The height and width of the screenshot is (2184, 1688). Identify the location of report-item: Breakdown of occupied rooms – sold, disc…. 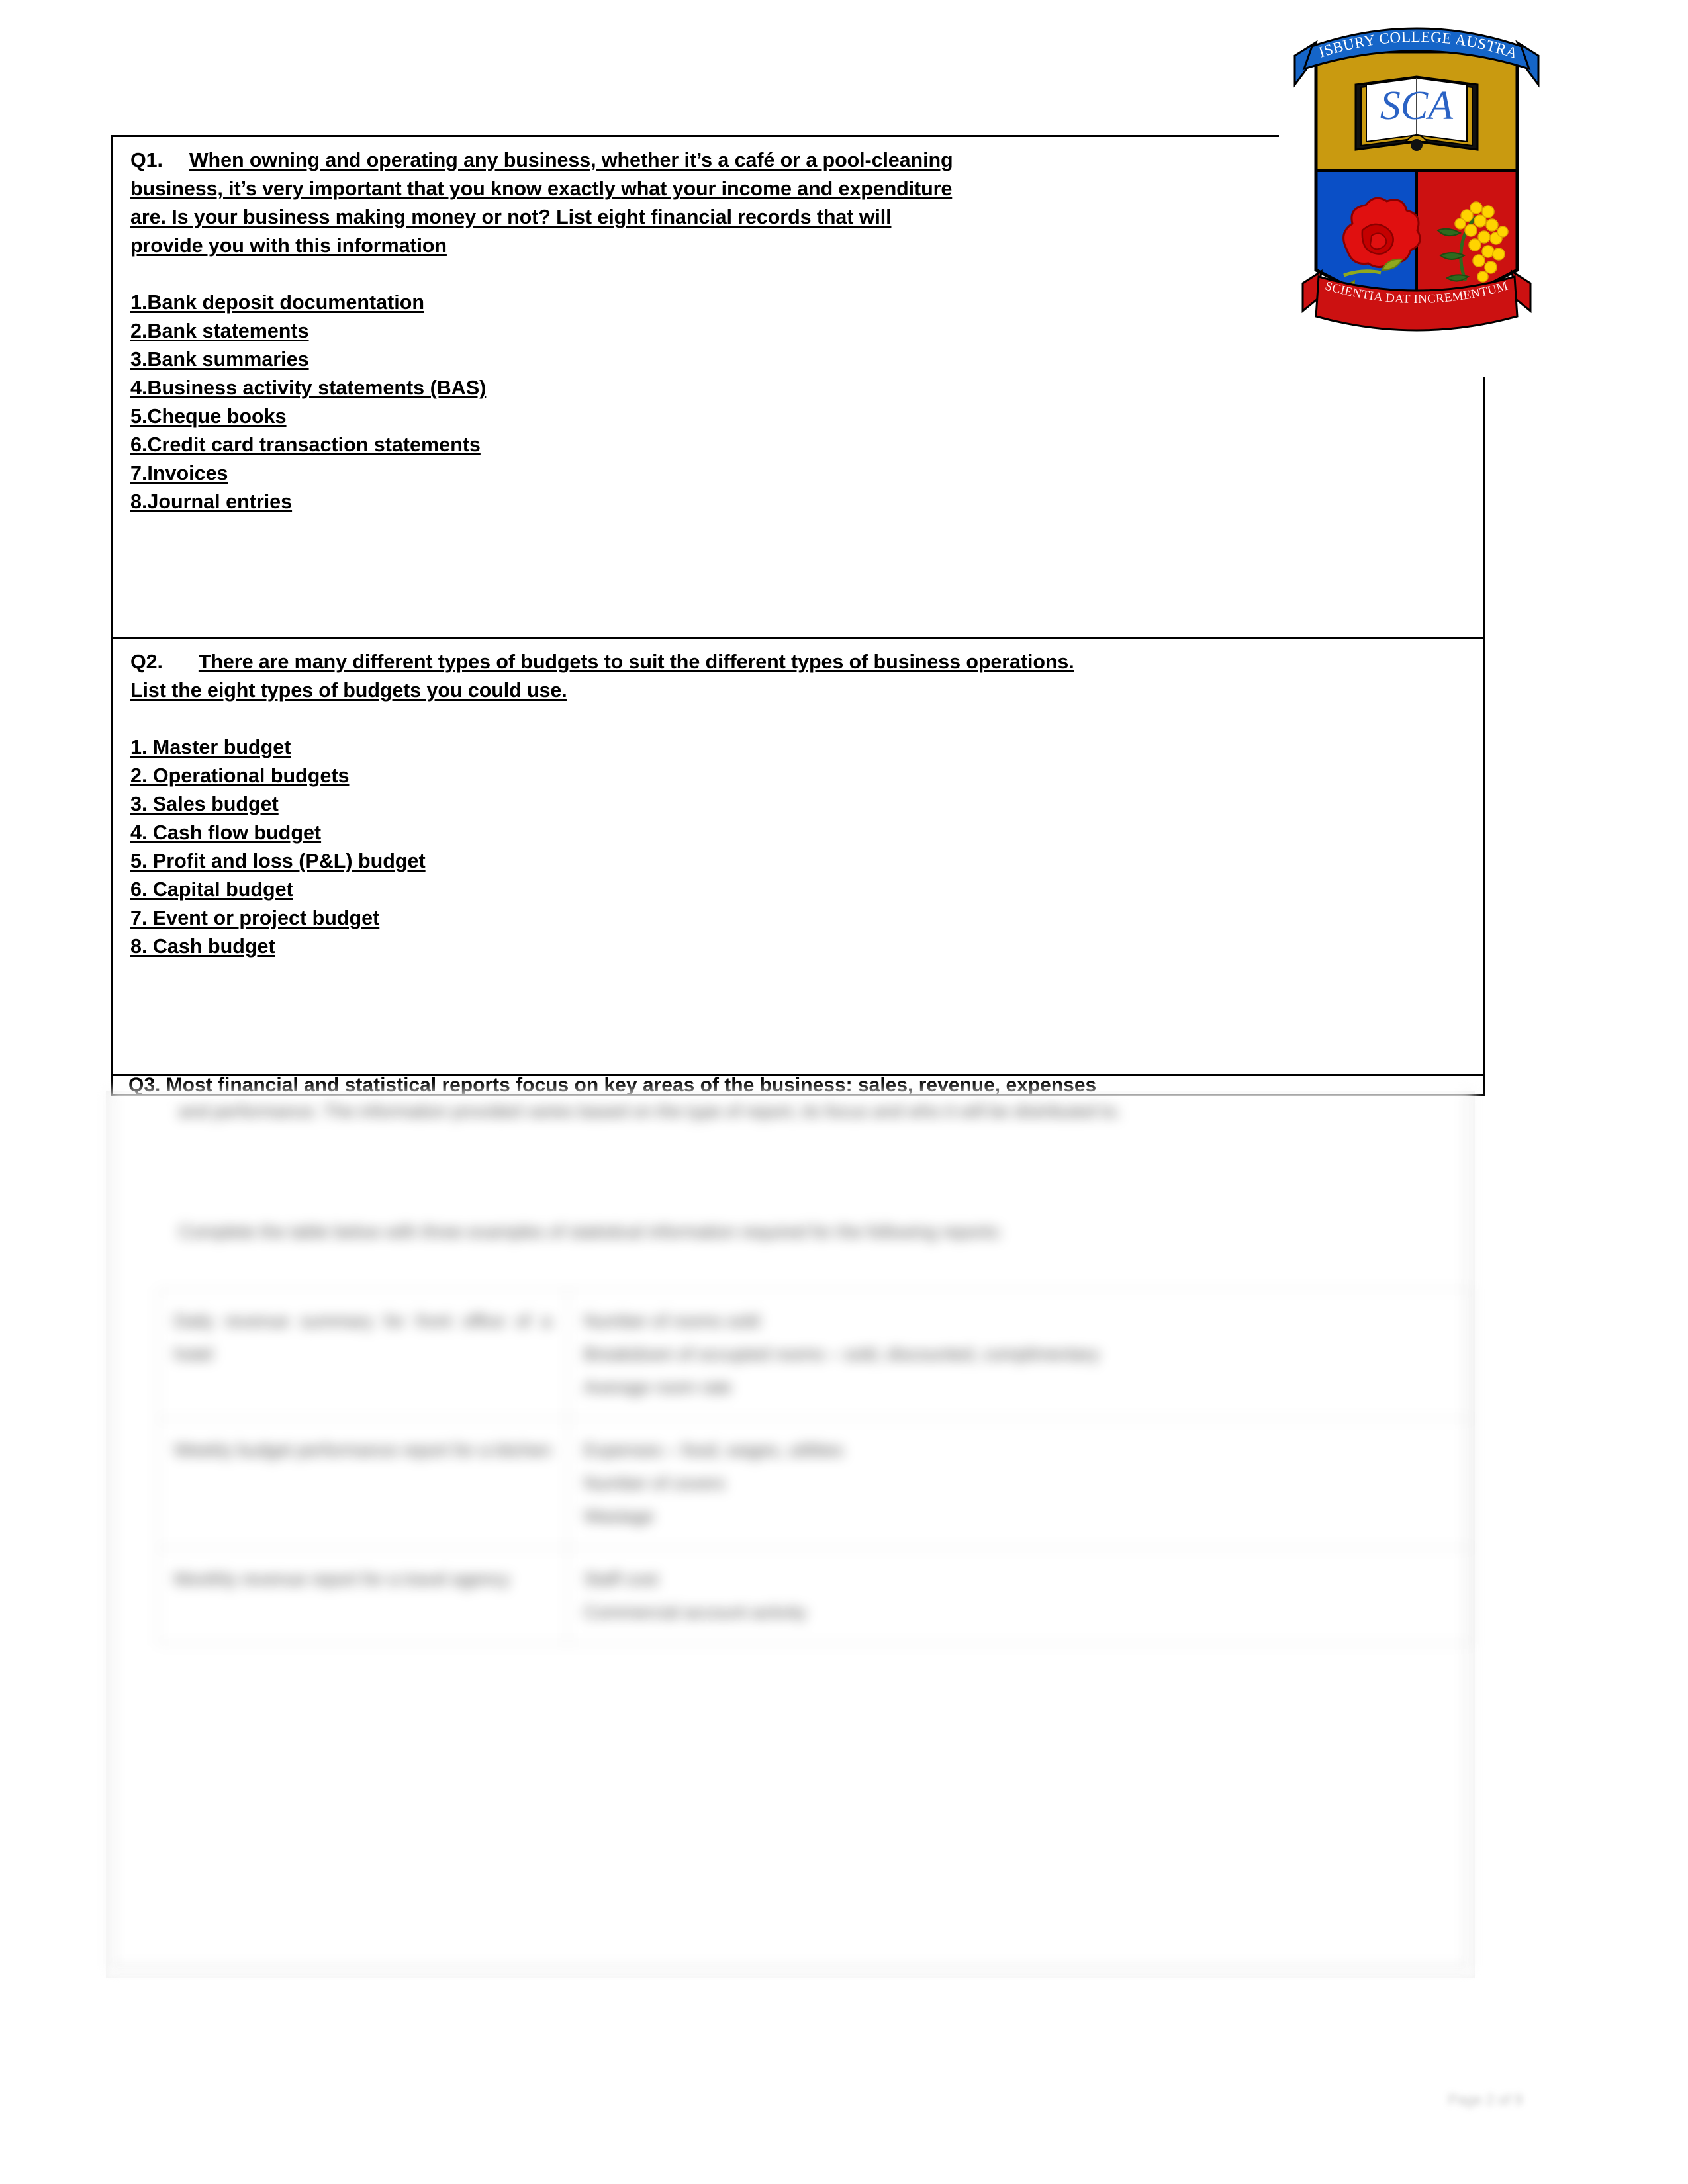
(842, 1354).